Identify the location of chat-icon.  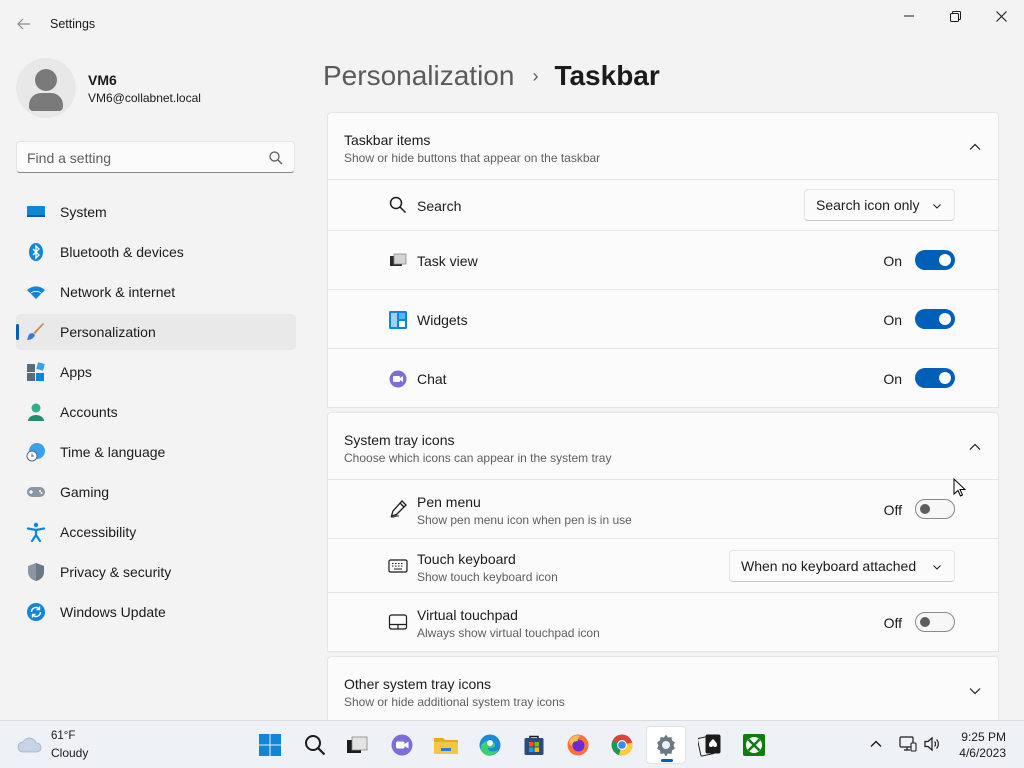
(398, 379).